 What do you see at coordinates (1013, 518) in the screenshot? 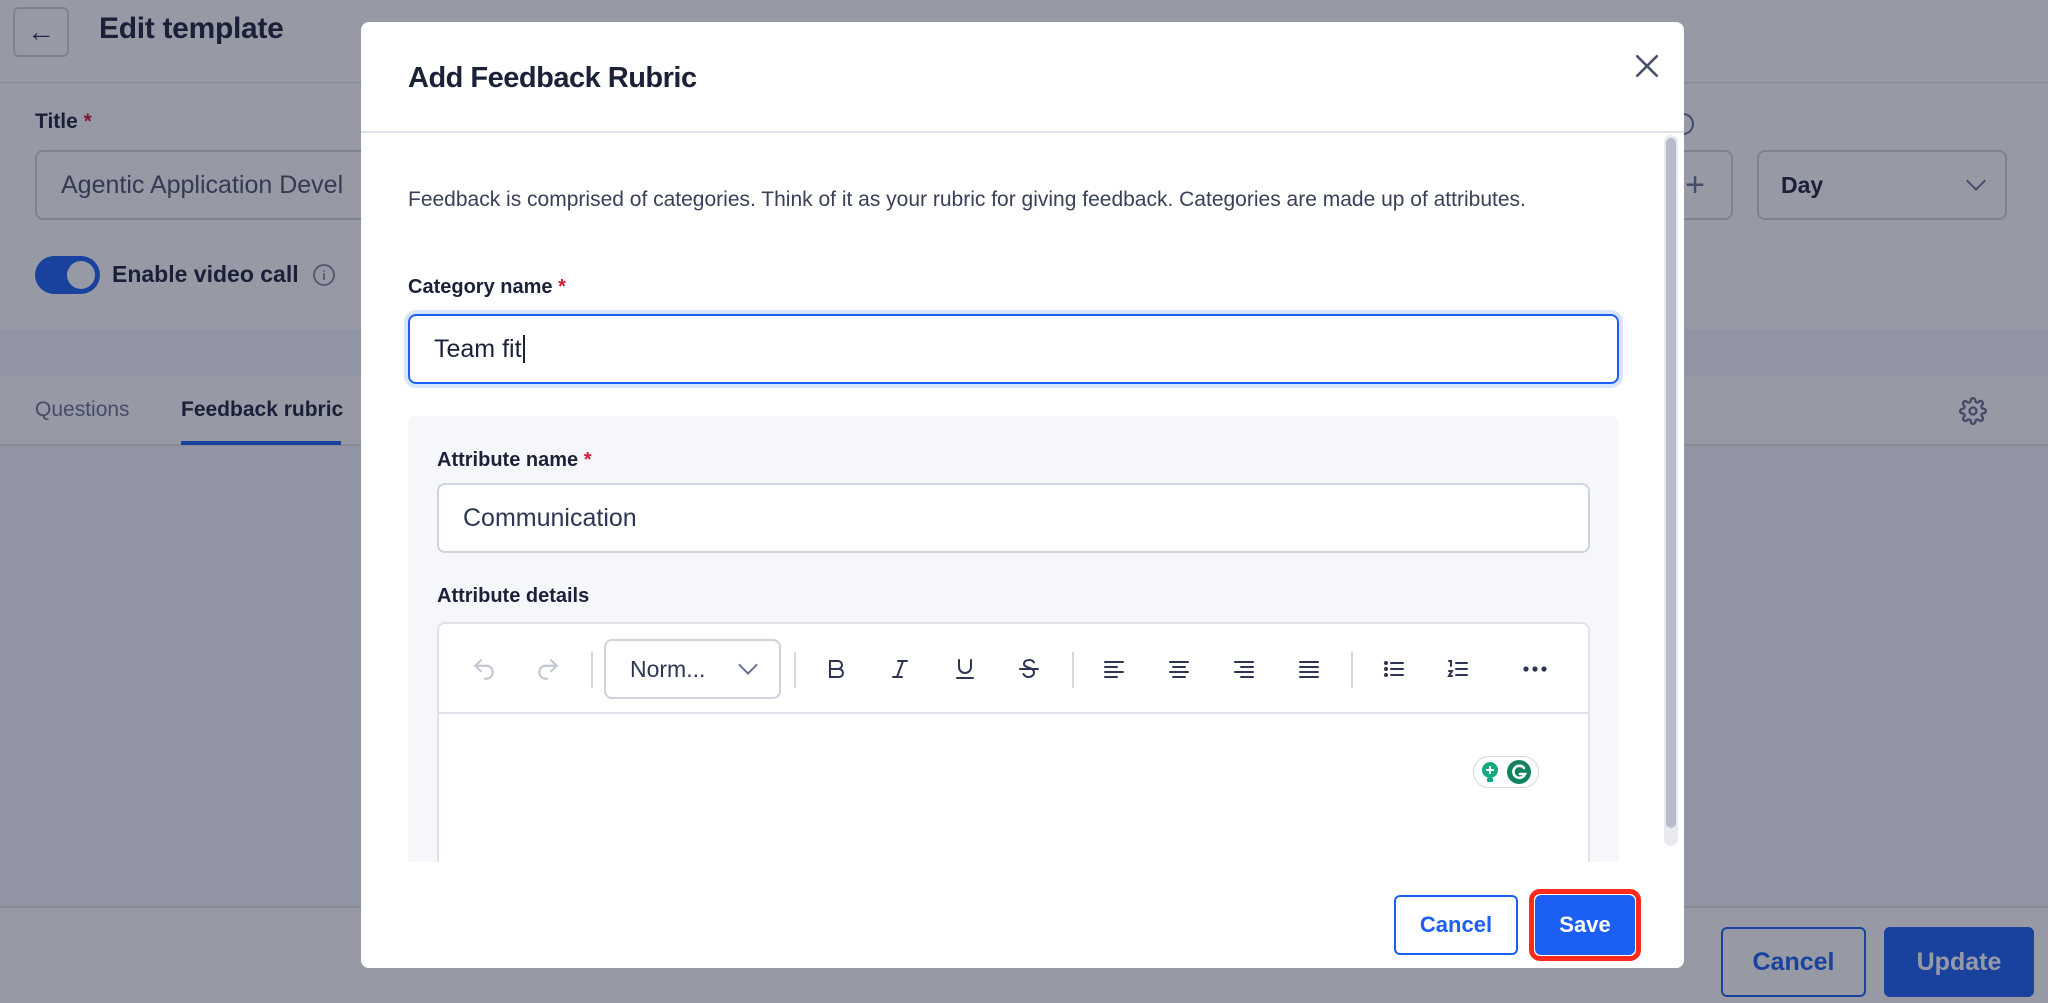
I see `attribute-name-input: Communication` at bounding box center [1013, 518].